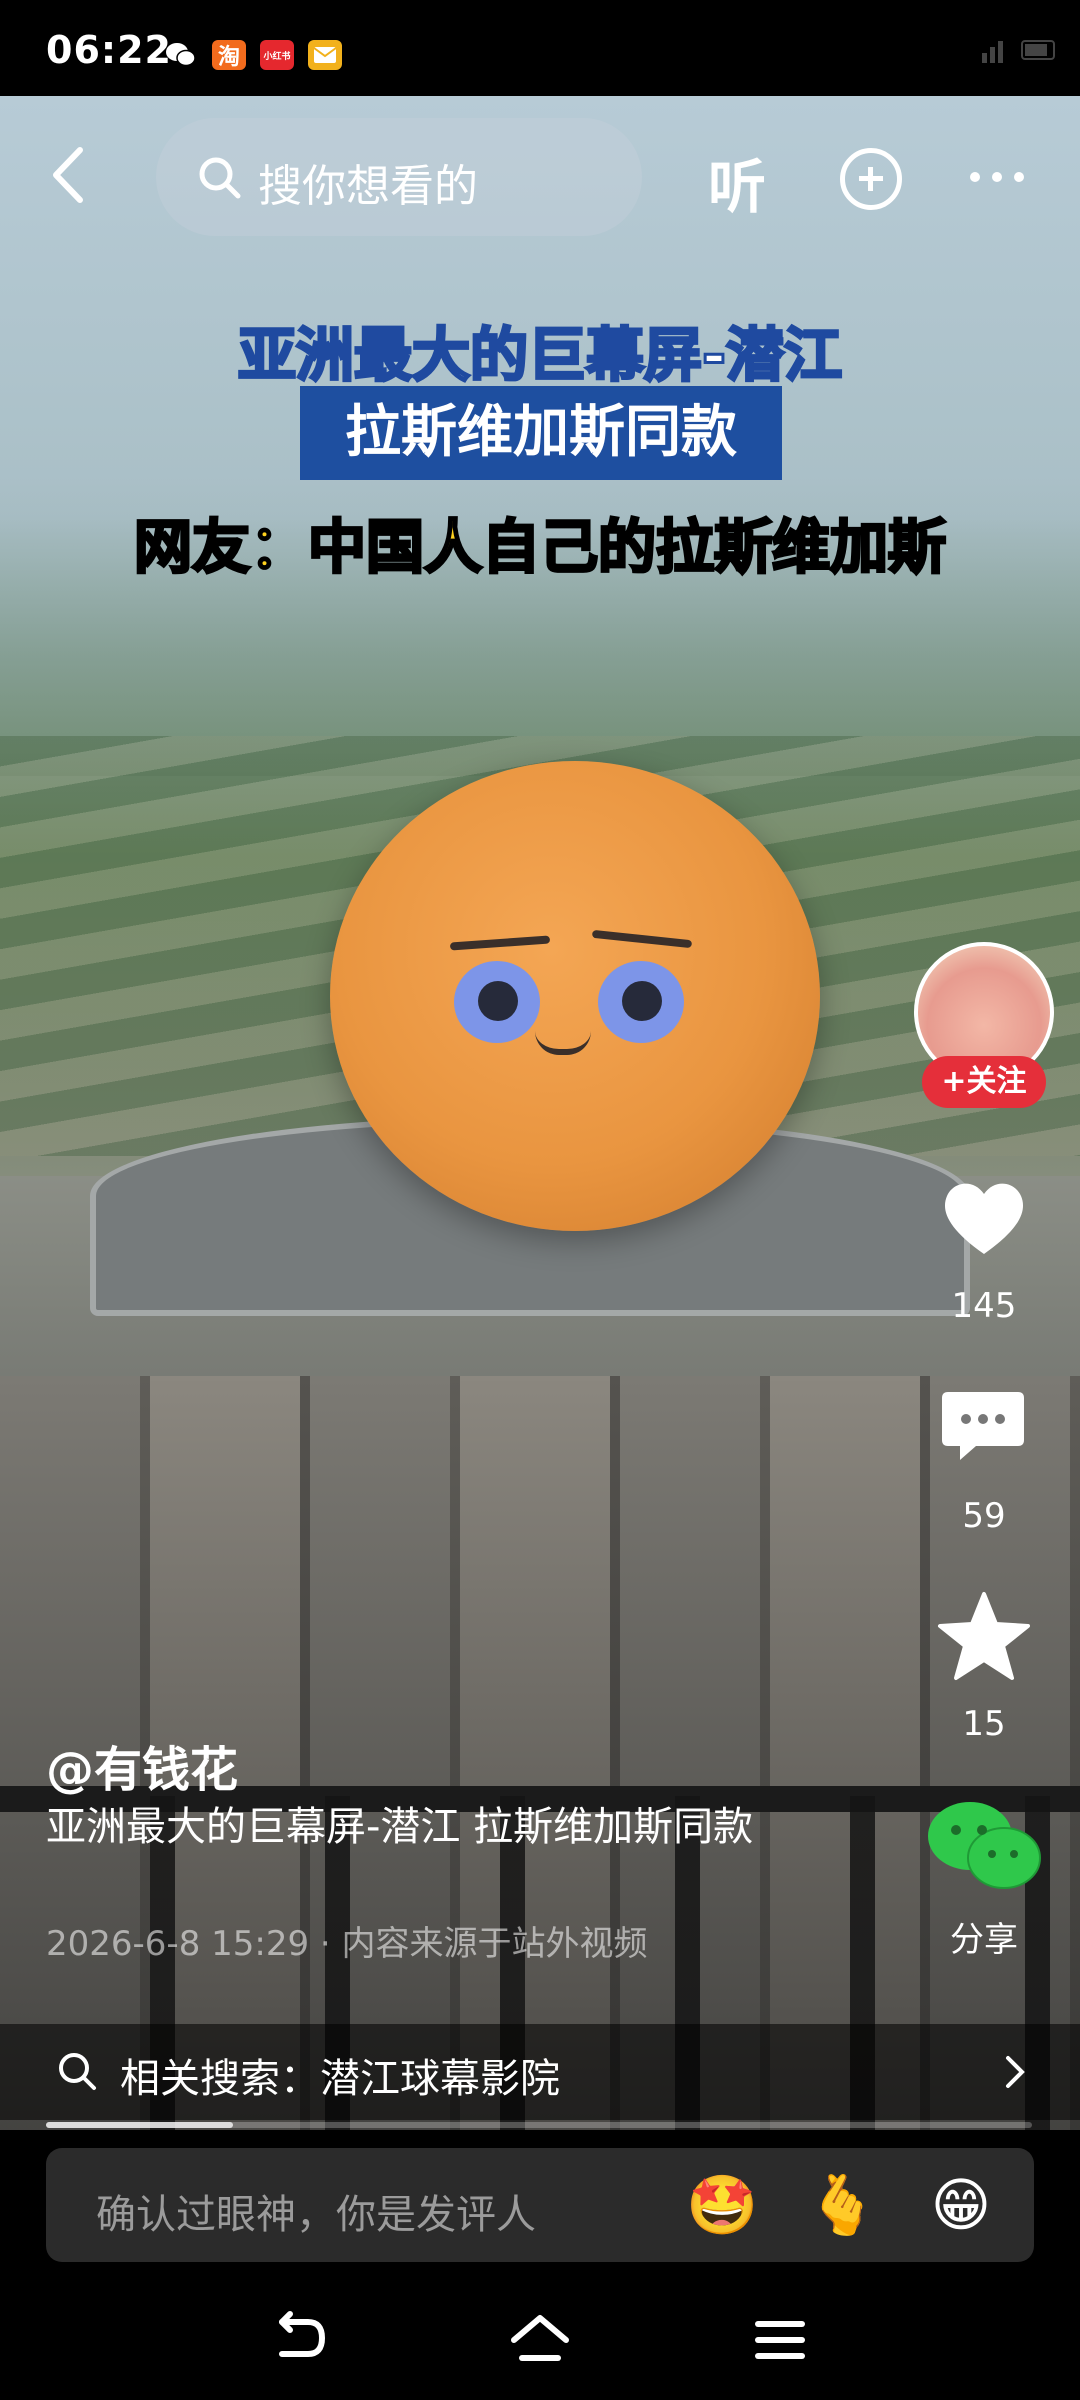 The image size is (1080, 2400). What do you see at coordinates (575, 996) in the screenshot?
I see `sphere-screen` at bounding box center [575, 996].